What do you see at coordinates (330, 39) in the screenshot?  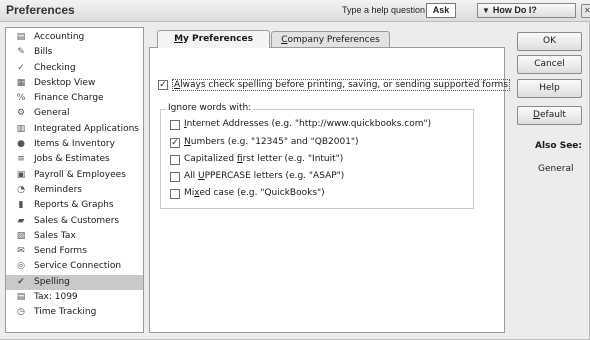 I see `tab-company-preferences: Company Preferences` at bounding box center [330, 39].